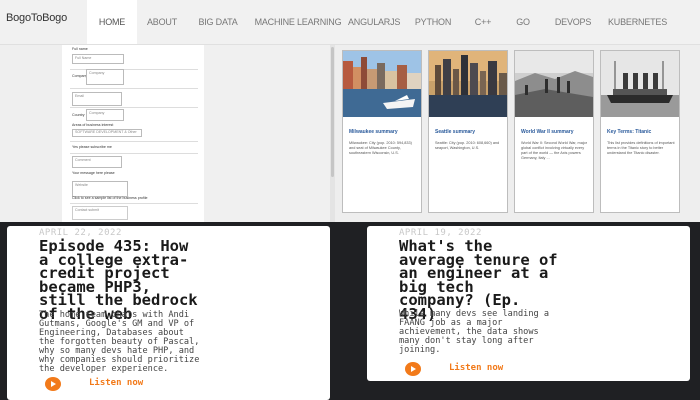 The image size is (700, 400). What do you see at coordinates (93, 125) in the screenshot?
I see `interest-label: Areas of business interest` at bounding box center [93, 125].